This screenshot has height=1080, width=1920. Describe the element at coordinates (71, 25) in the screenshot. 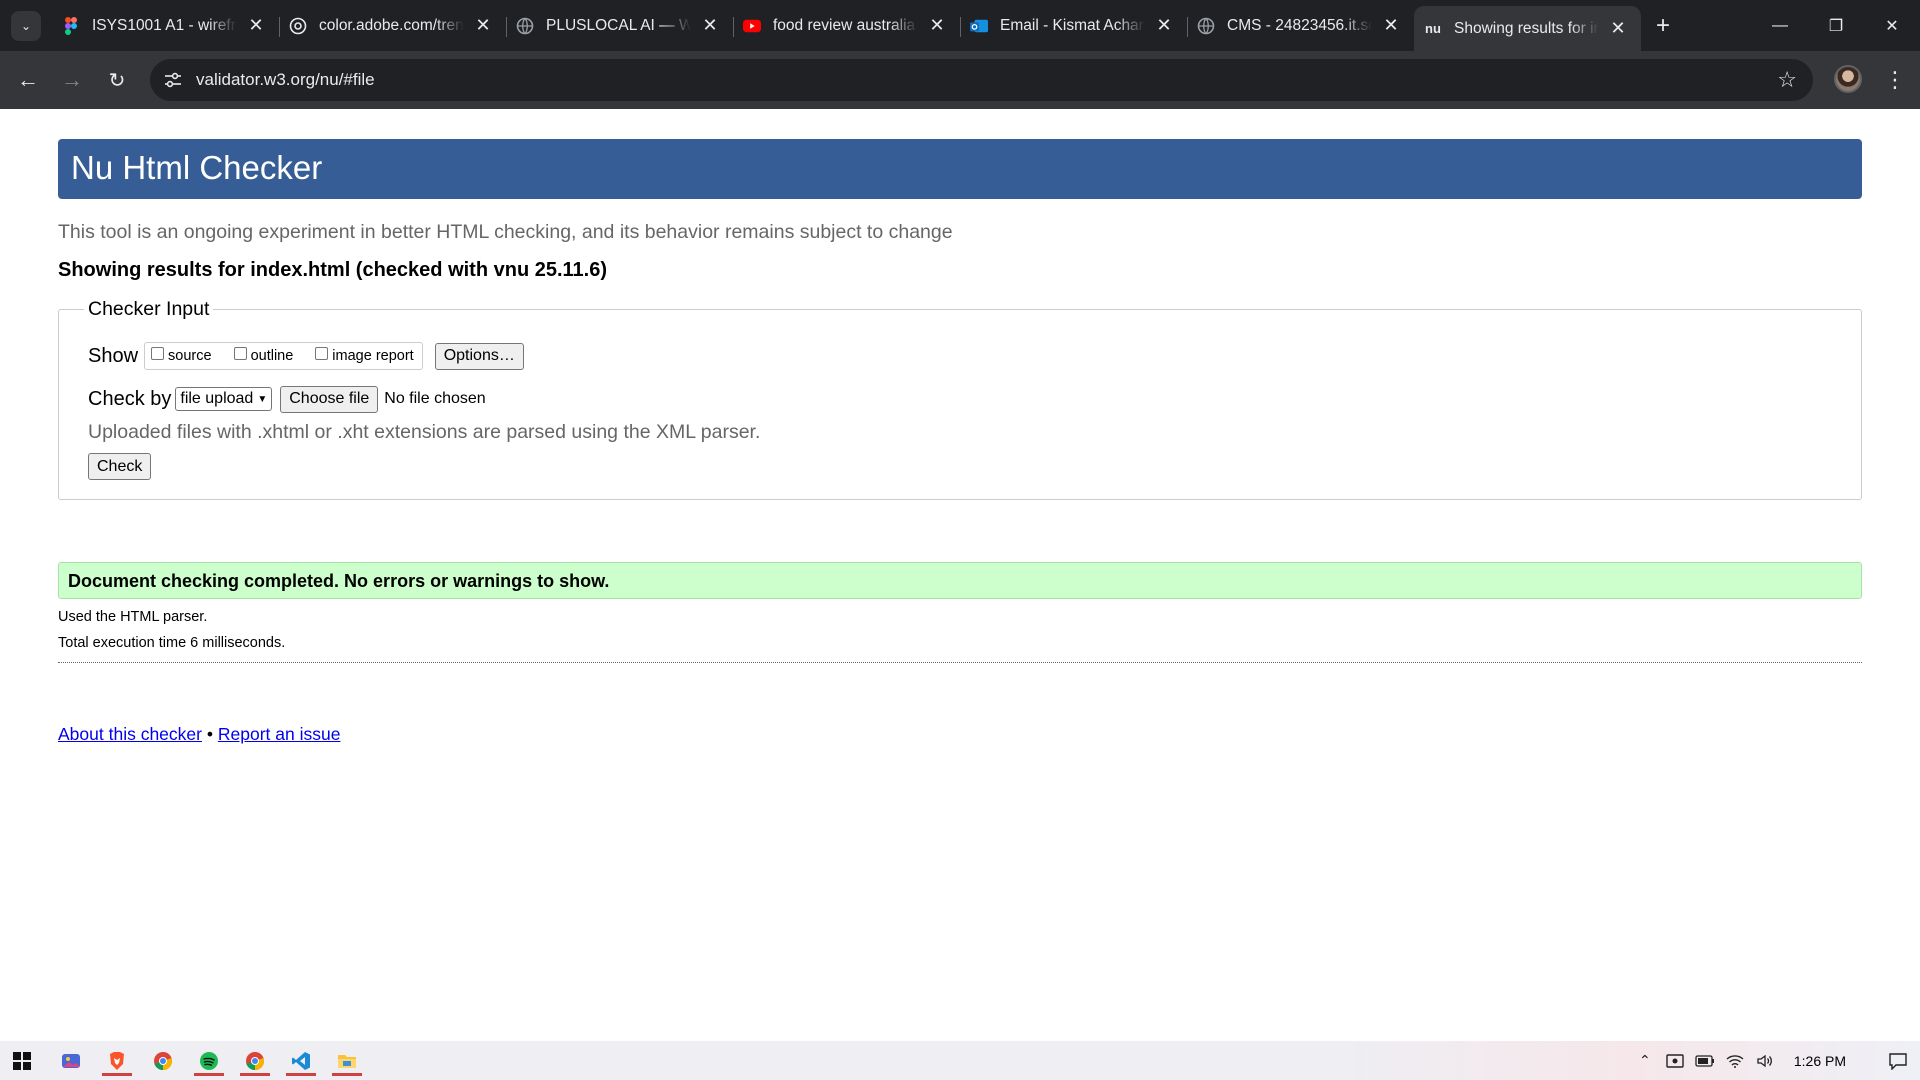

I see `figma-icon` at that location.